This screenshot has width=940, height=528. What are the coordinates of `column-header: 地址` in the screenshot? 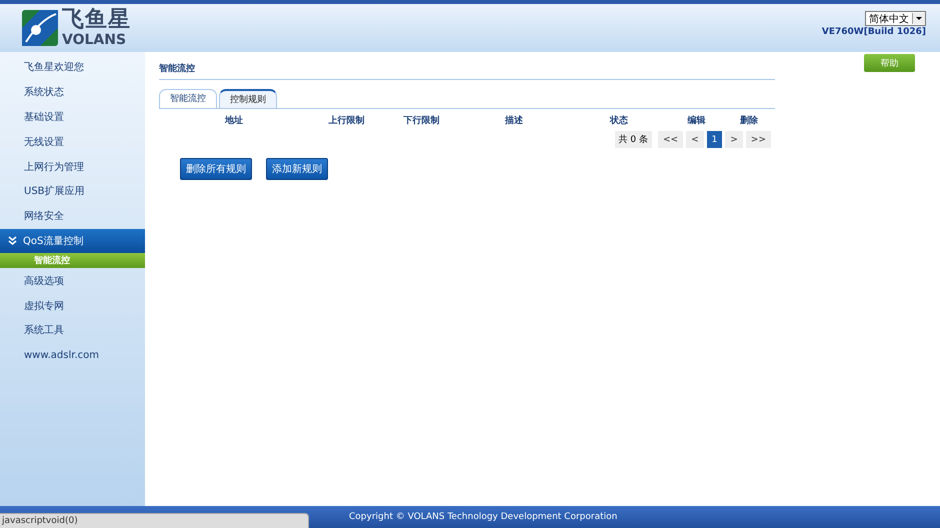 It's located at (234, 120).